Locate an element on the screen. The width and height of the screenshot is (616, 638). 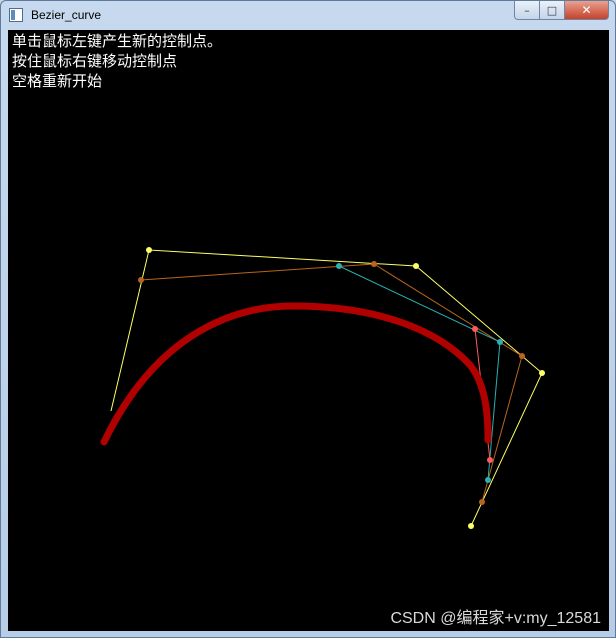
instructions: 单击鼠标左键产生新的控制点。 按住鼠标右键移动控制点 空格重新开始 is located at coordinates (117, 61).